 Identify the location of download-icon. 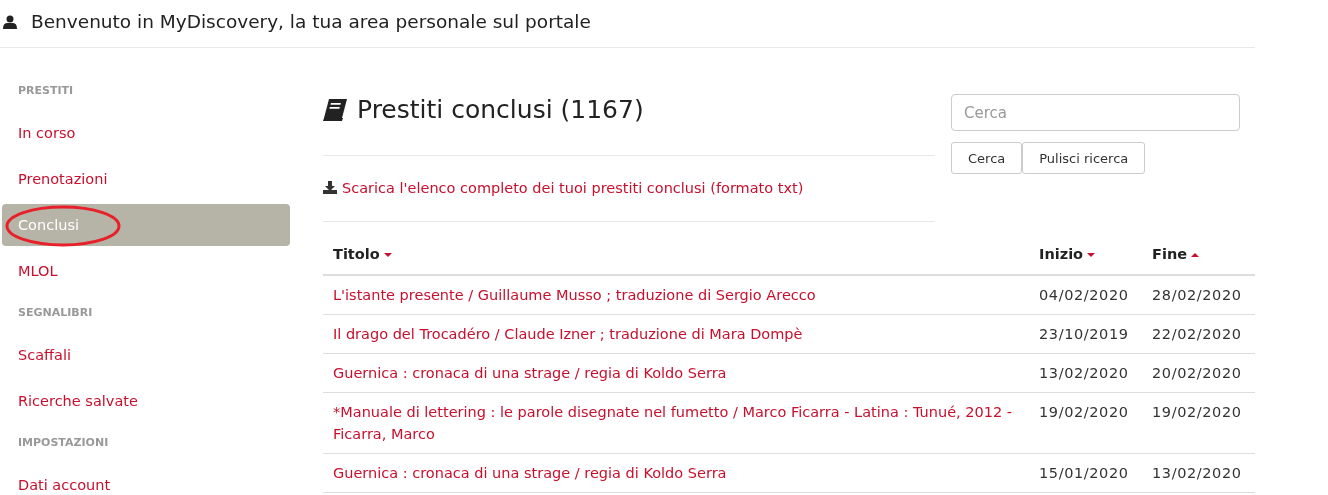
(330, 187).